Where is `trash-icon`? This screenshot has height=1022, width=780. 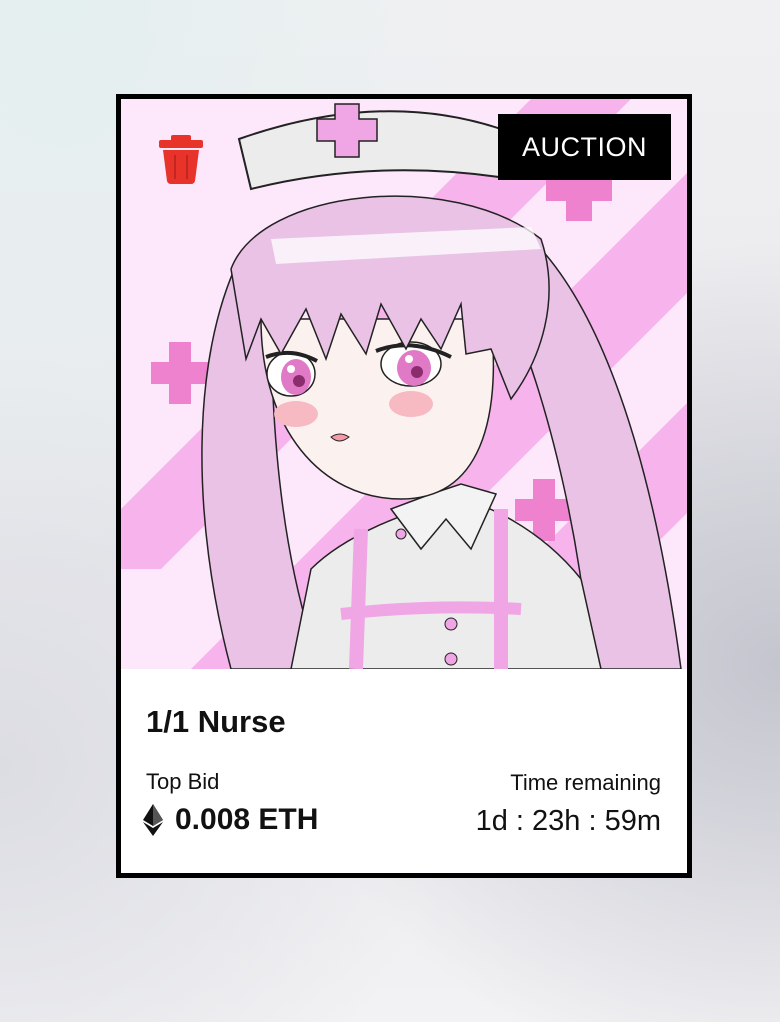 trash-icon is located at coordinates (181, 159).